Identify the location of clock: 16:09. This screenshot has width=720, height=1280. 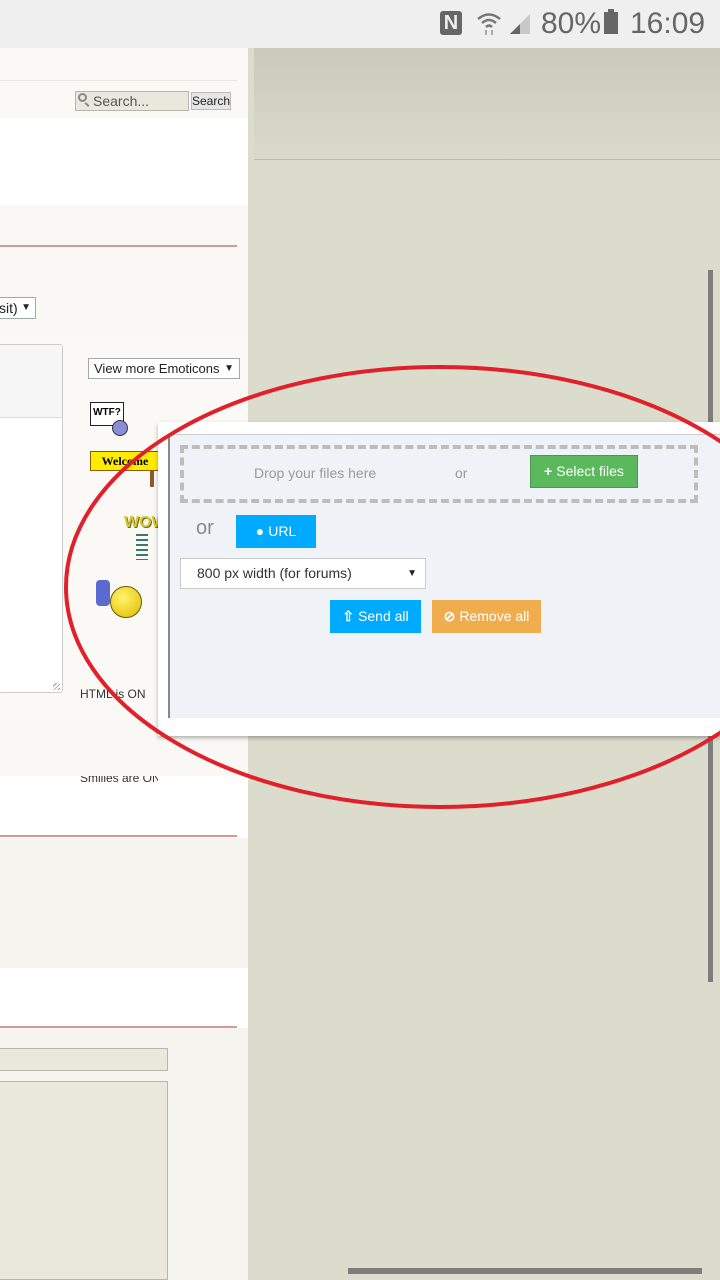
(668, 23).